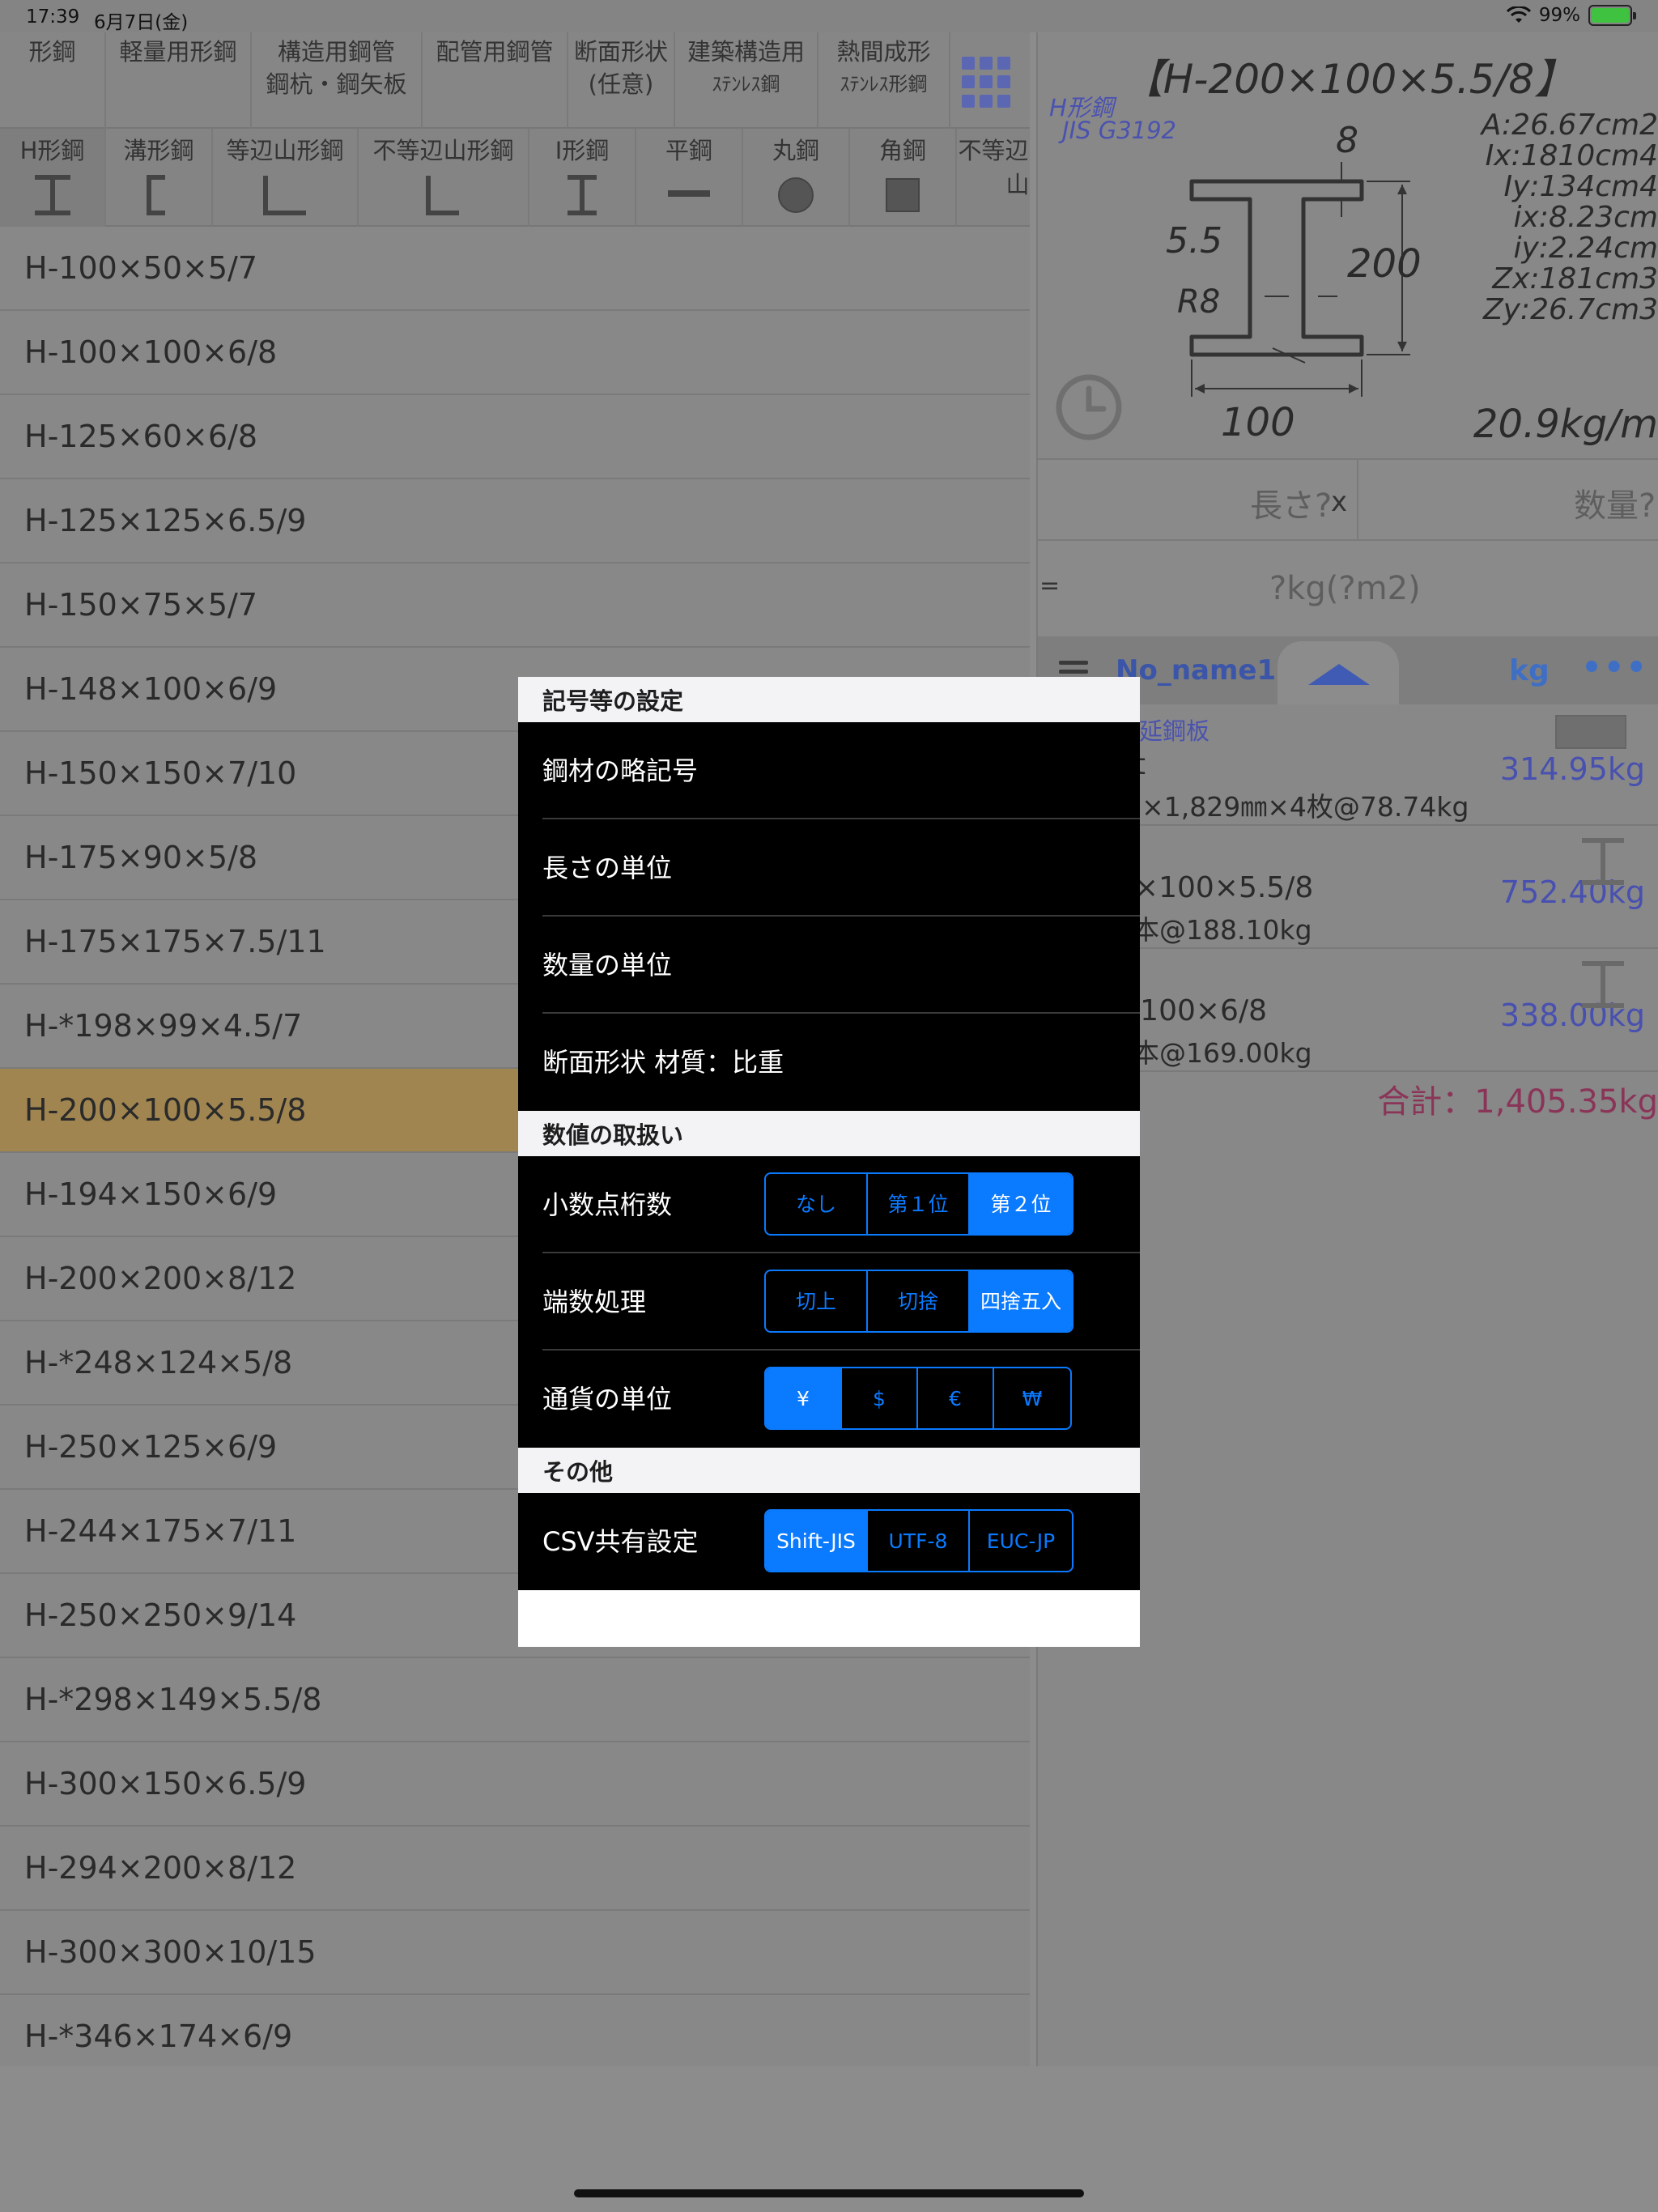  I want to click on flat-bar-icon, so click(689, 194).